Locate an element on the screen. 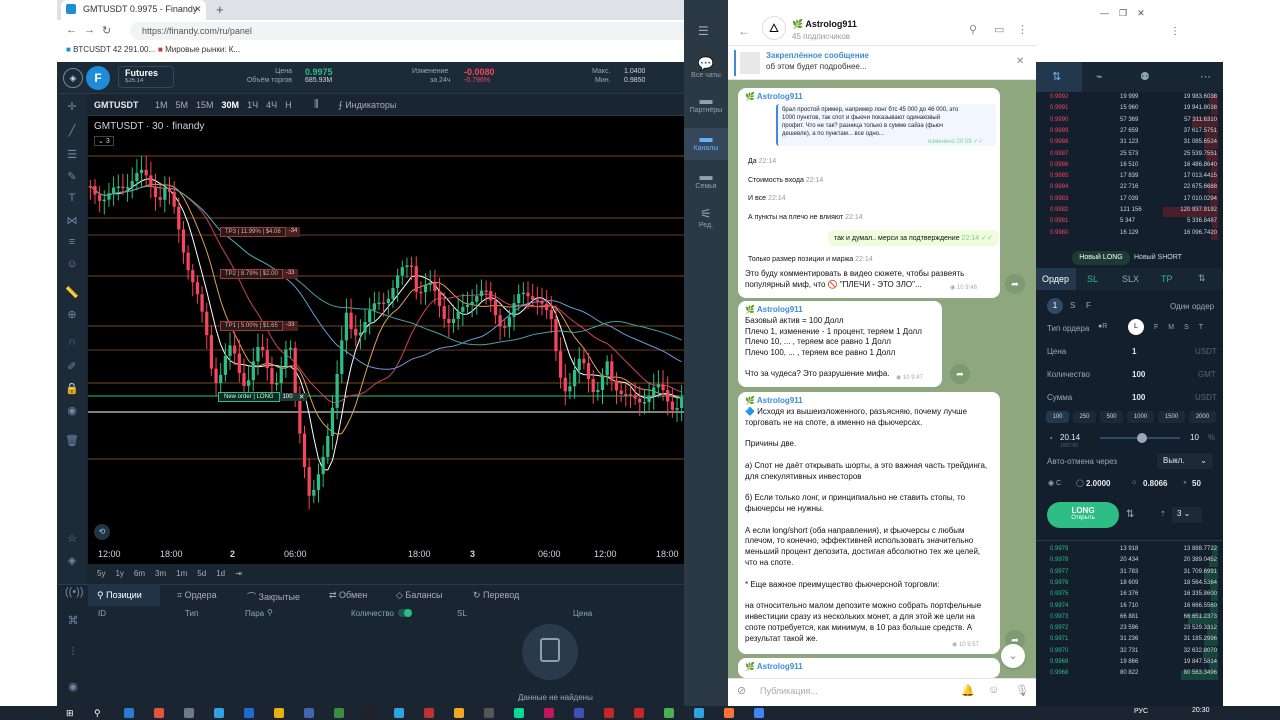  signal-icon: ((•)) is located at coordinates (74, 593).